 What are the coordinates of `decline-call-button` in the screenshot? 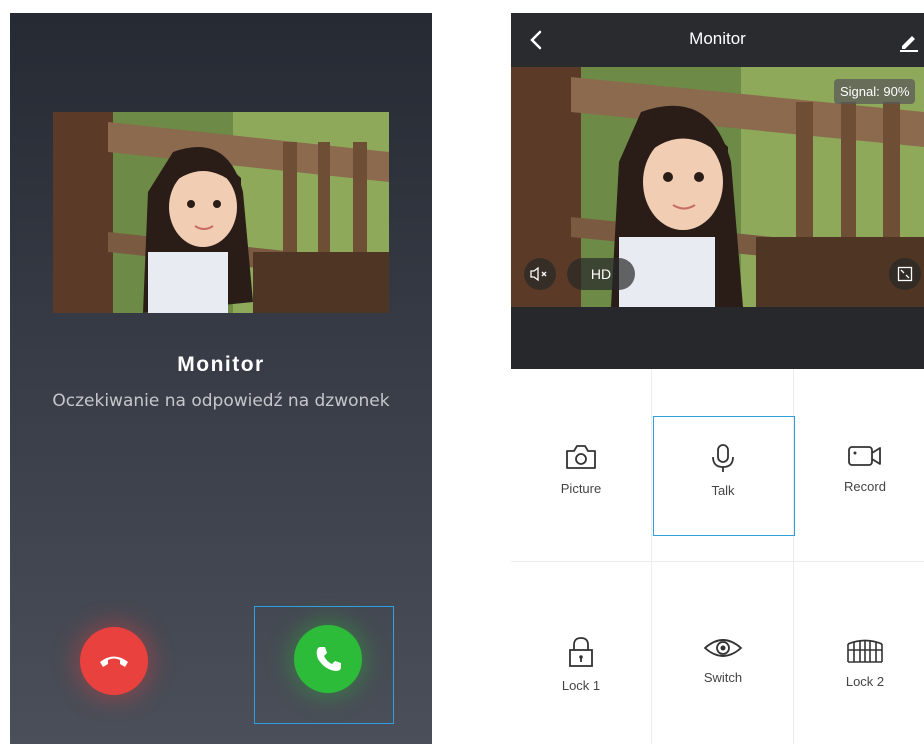 It's located at (114, 661).